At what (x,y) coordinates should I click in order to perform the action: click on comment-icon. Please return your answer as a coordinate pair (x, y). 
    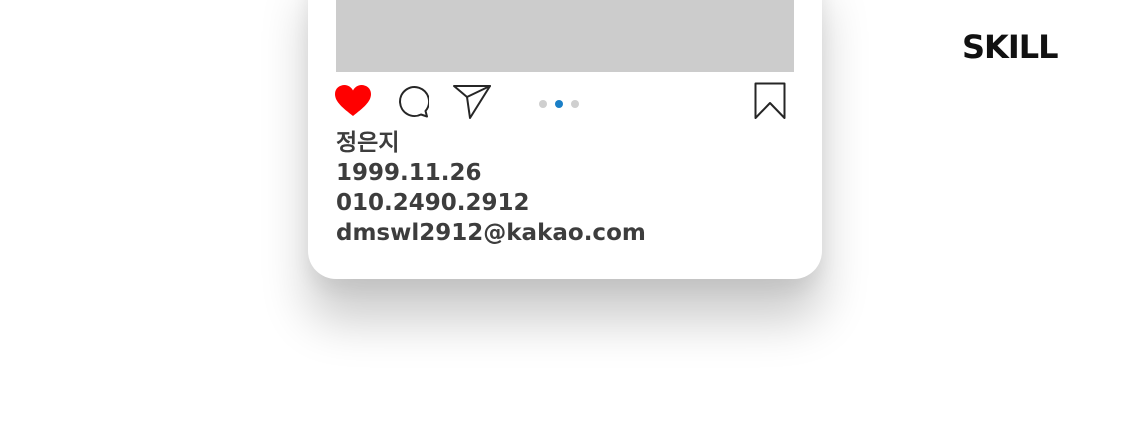
    Looking at the image, I should click on (412, 101).